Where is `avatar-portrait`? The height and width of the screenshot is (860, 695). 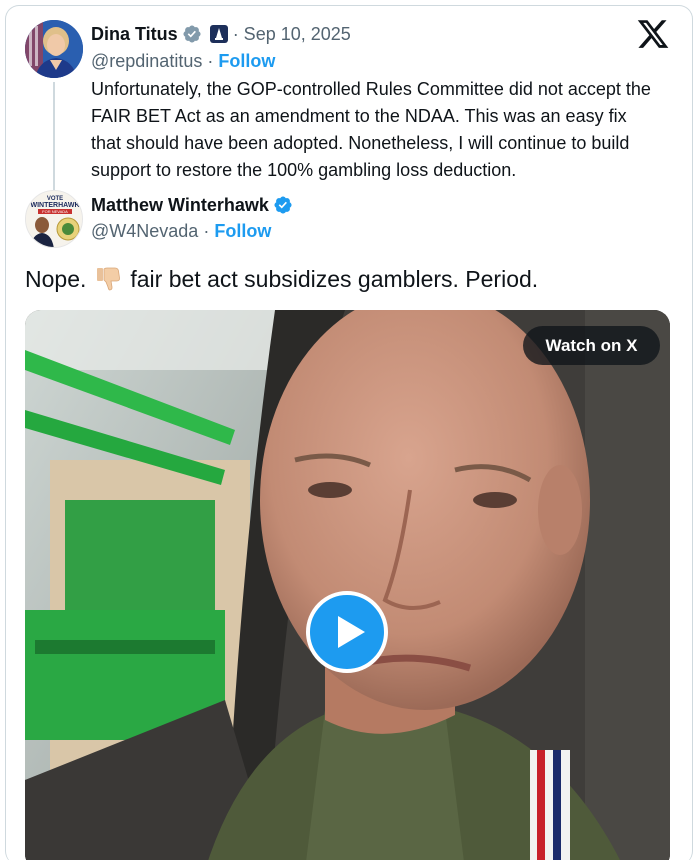
avatar-portrait is located at coordinates (54, 49).